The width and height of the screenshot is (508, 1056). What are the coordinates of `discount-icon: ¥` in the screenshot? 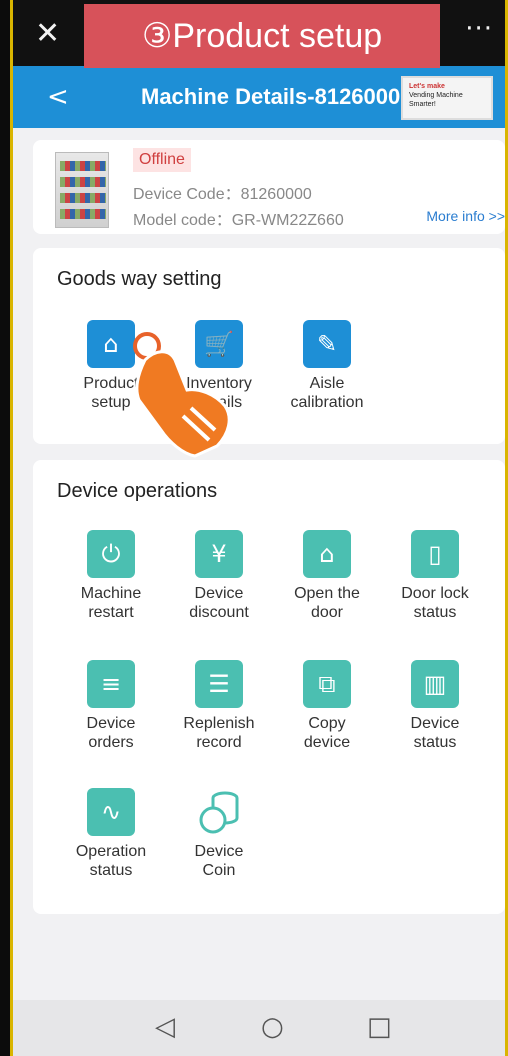 It's located at (219, 554).